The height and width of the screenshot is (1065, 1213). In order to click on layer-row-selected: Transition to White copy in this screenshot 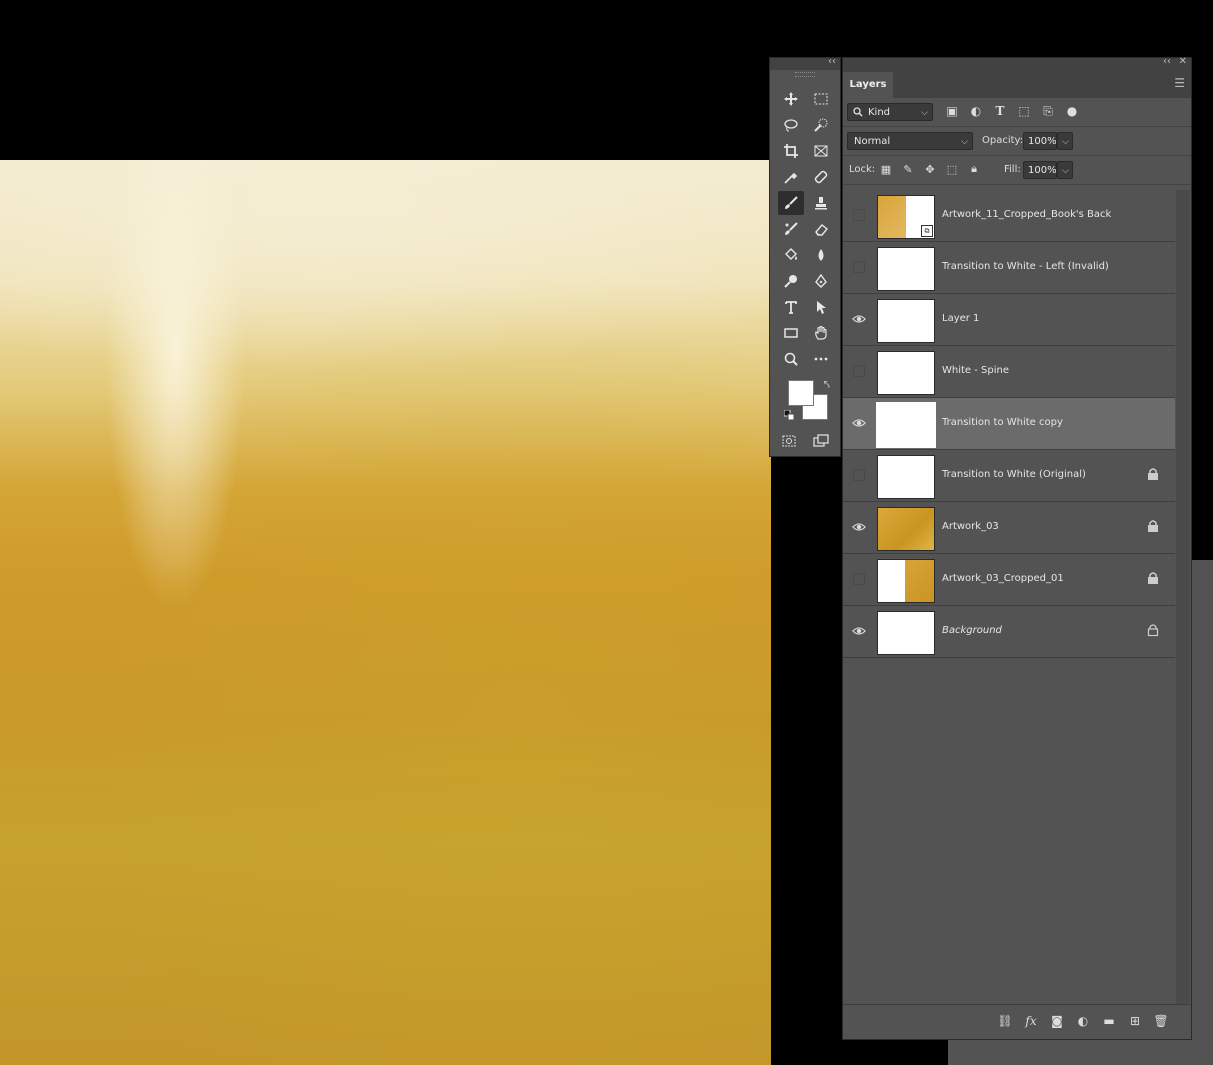, I will do `click(1009, 424)`.